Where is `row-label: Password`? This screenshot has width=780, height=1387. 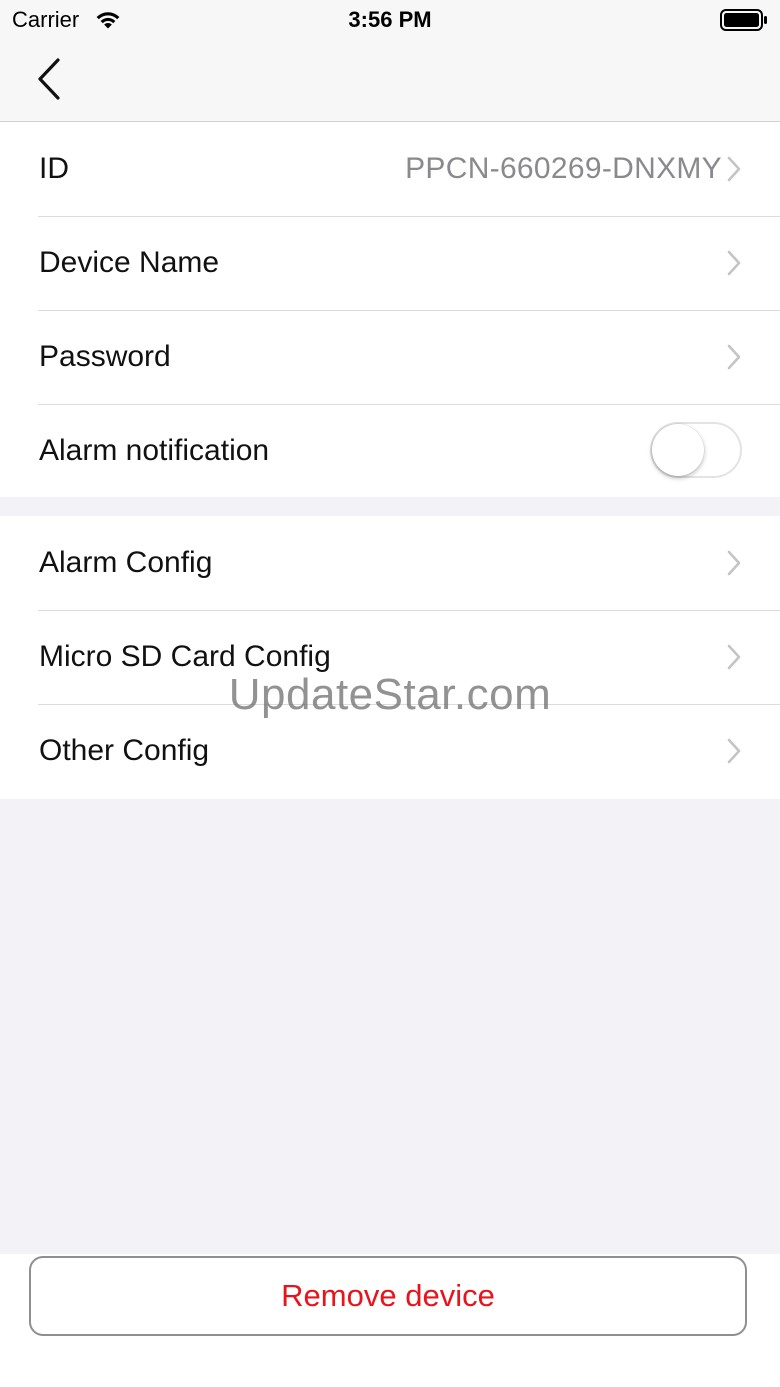 row-label: Password is located at coordinates (105, 356).